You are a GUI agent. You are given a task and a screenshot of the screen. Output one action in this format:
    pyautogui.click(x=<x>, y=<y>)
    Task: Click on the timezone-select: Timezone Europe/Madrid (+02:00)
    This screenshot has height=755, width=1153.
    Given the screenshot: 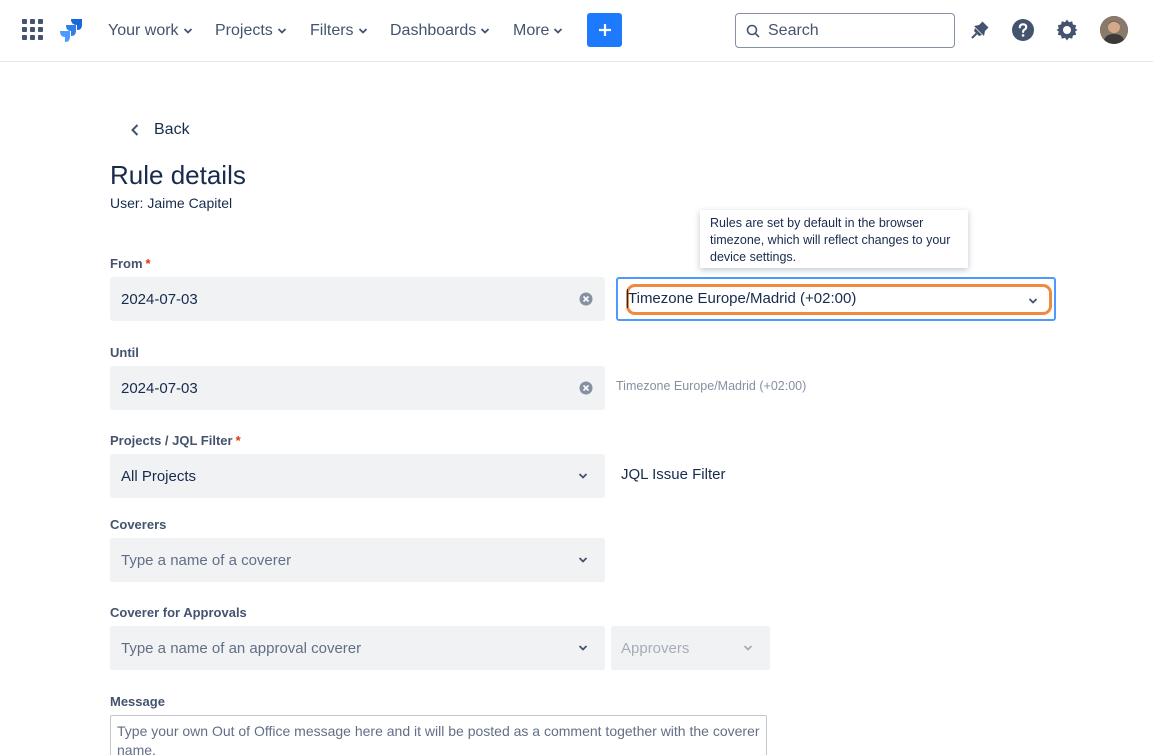 What is the action you would take?
    pyautogui.click(x=836, y=299)
    